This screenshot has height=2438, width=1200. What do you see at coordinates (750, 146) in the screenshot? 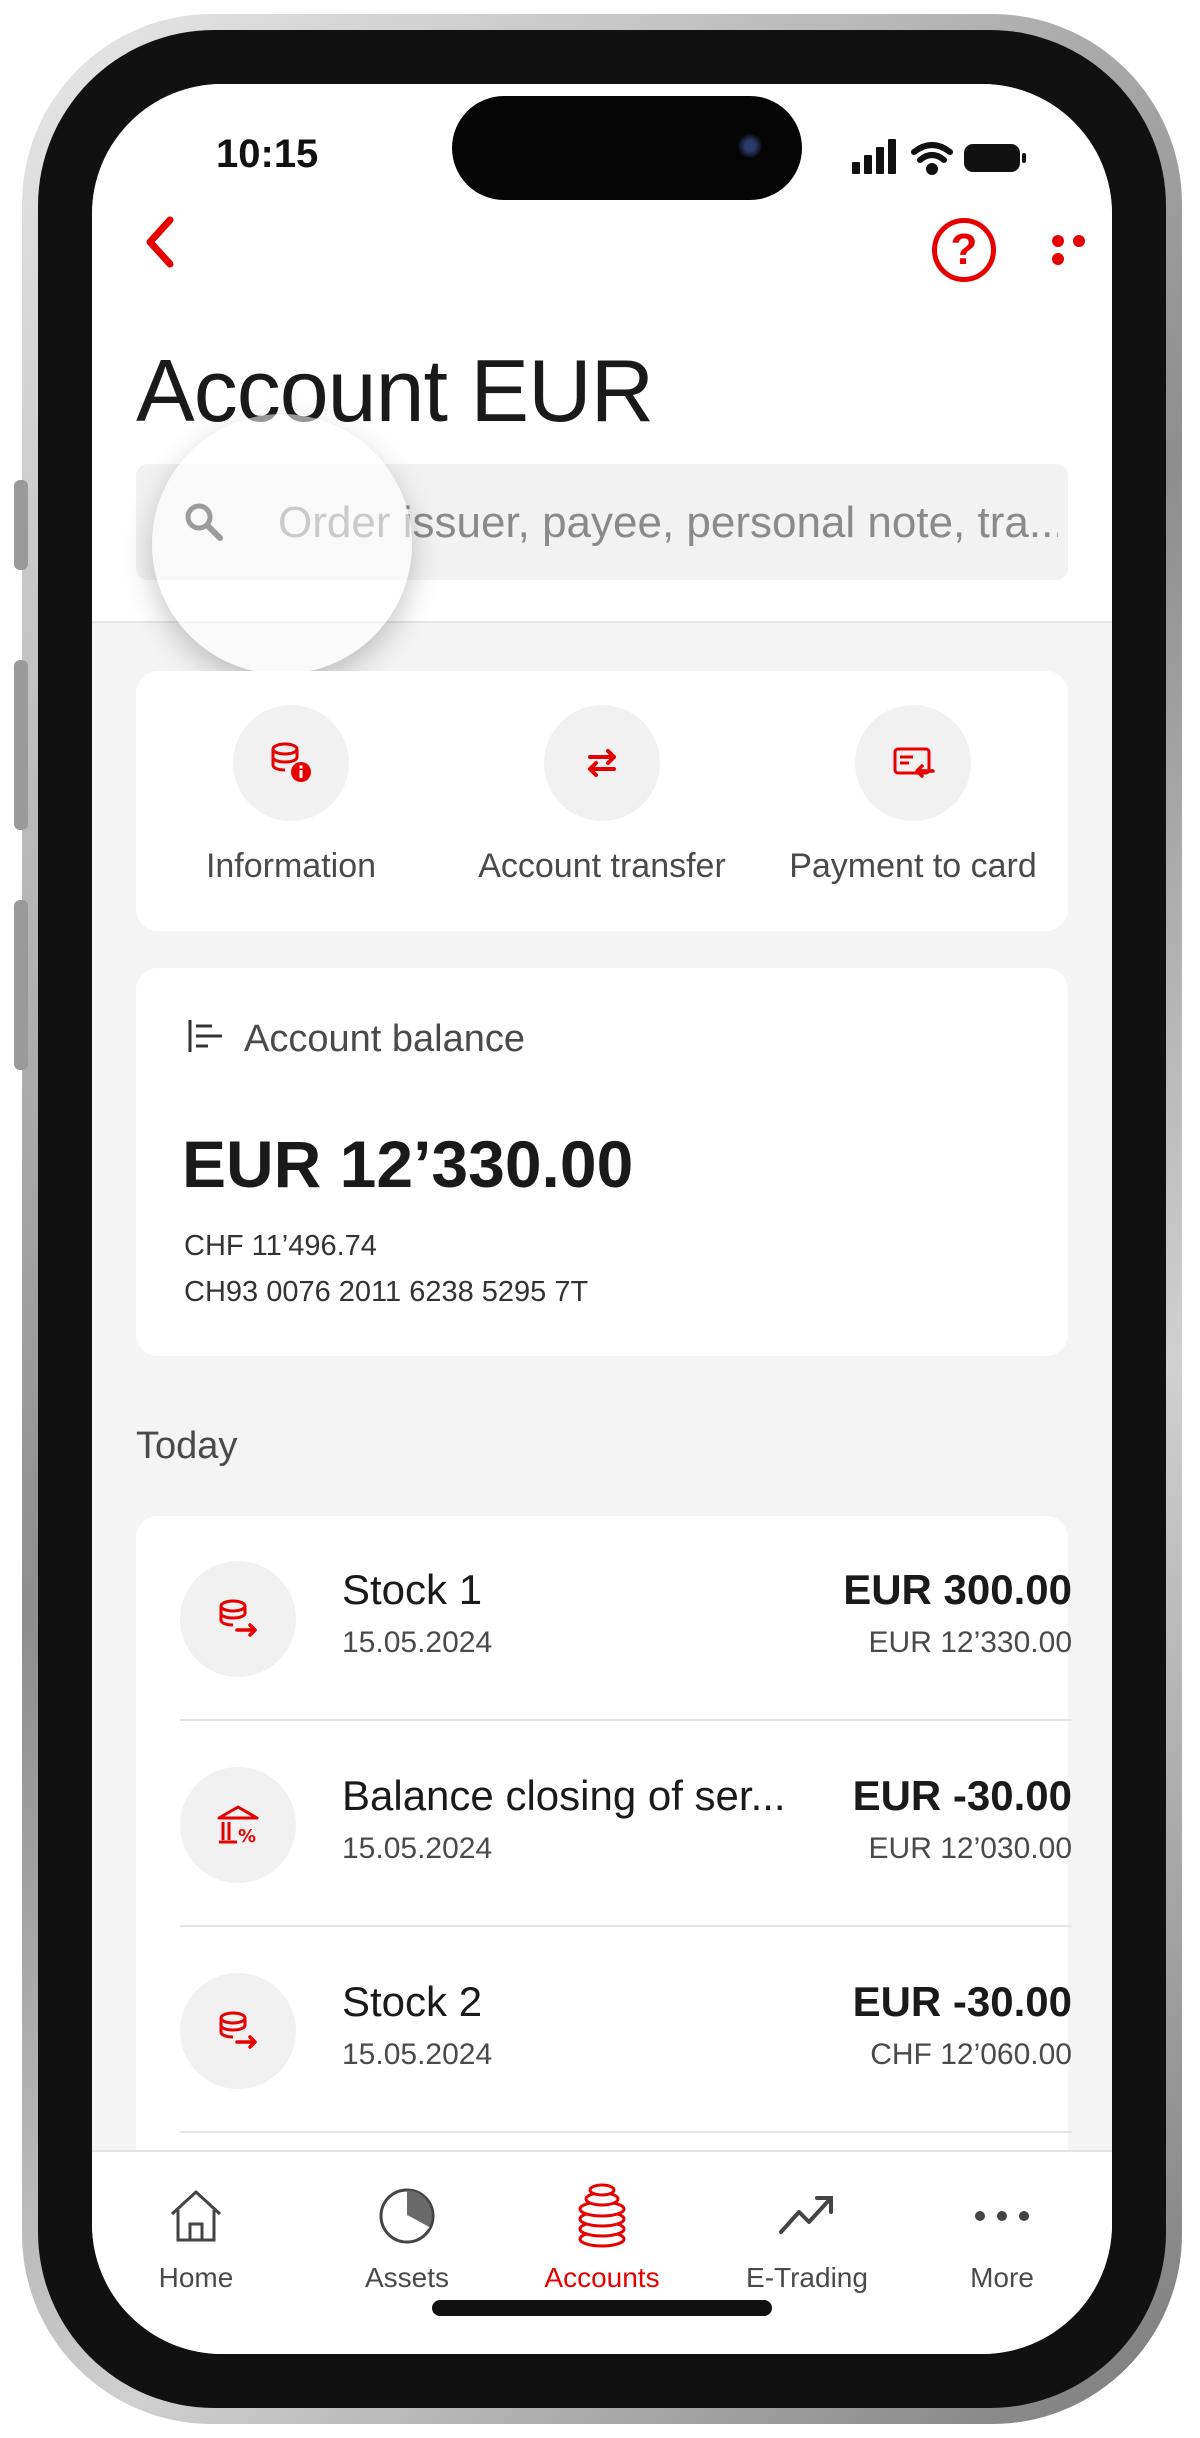
I see `camera-icon` at bounding box center [750, 146].